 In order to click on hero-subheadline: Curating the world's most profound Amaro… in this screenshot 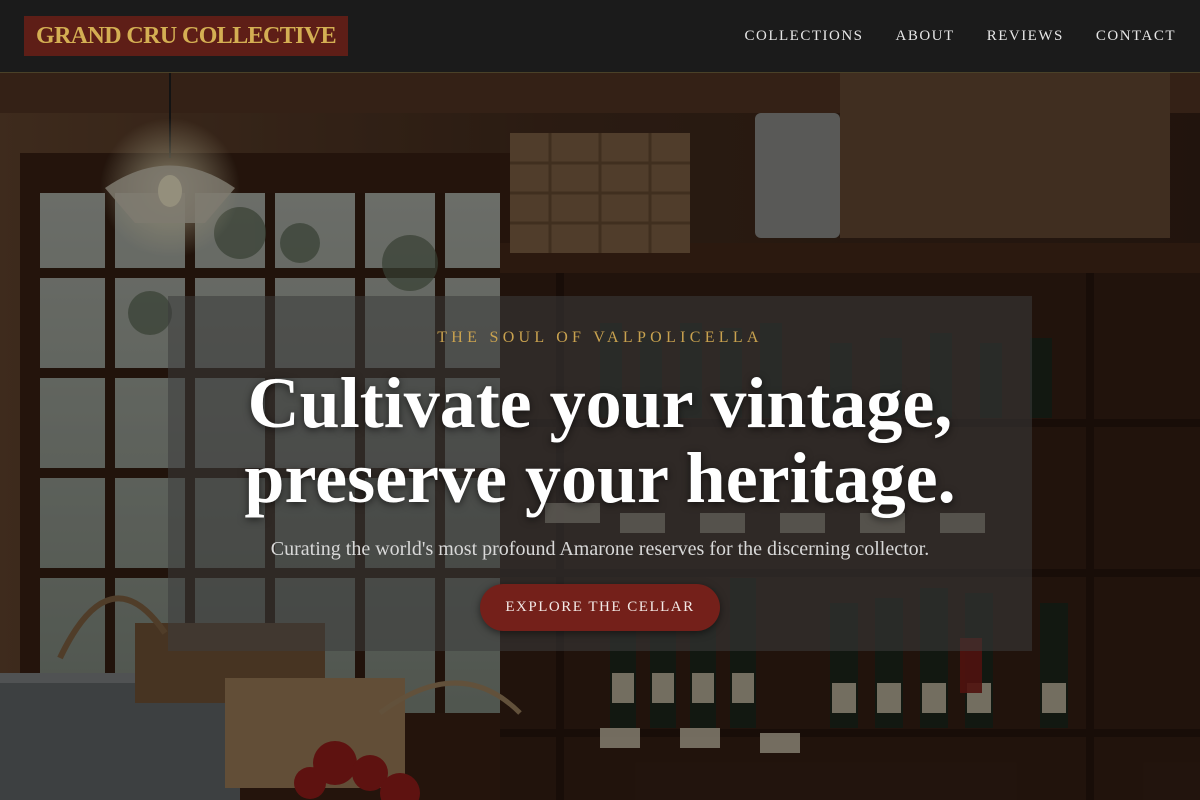, I will do `click(600, 549)`.